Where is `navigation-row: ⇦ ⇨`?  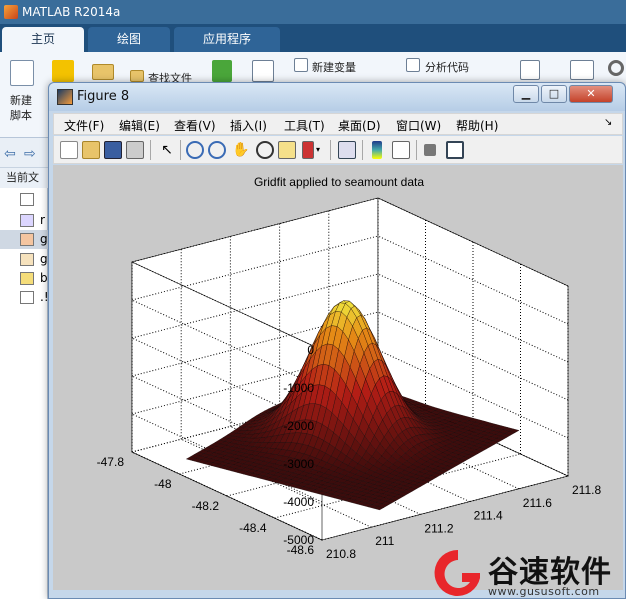 navigation-row: ⇦ ⇨ is located at coordinates (24, 153).